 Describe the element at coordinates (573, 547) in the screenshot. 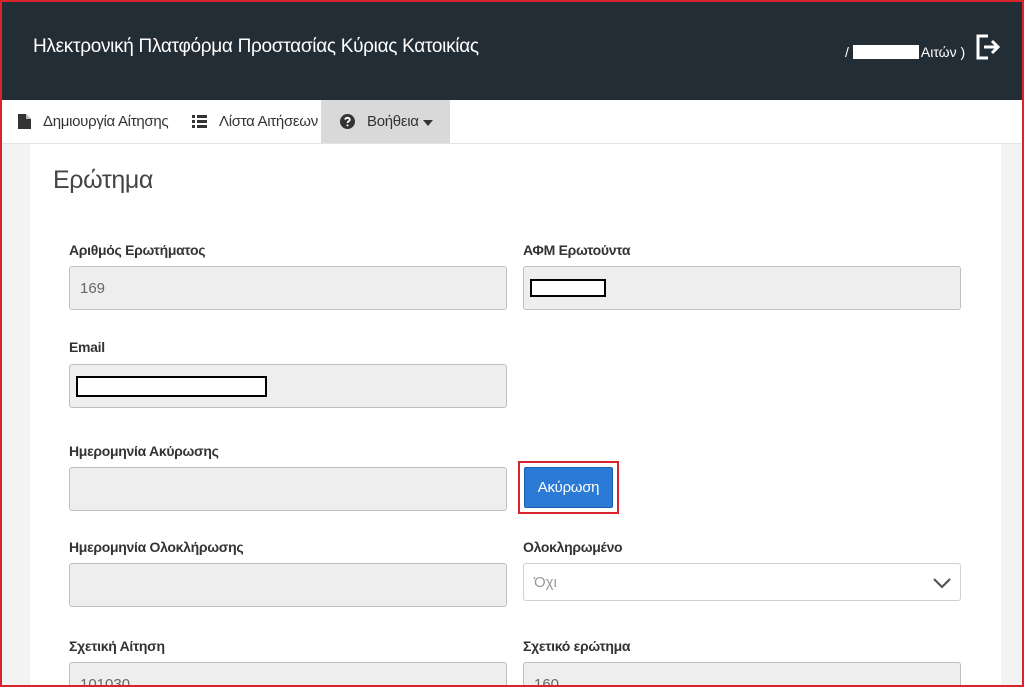

I see `completed-label: Ολοκληρωμένο` at that location.